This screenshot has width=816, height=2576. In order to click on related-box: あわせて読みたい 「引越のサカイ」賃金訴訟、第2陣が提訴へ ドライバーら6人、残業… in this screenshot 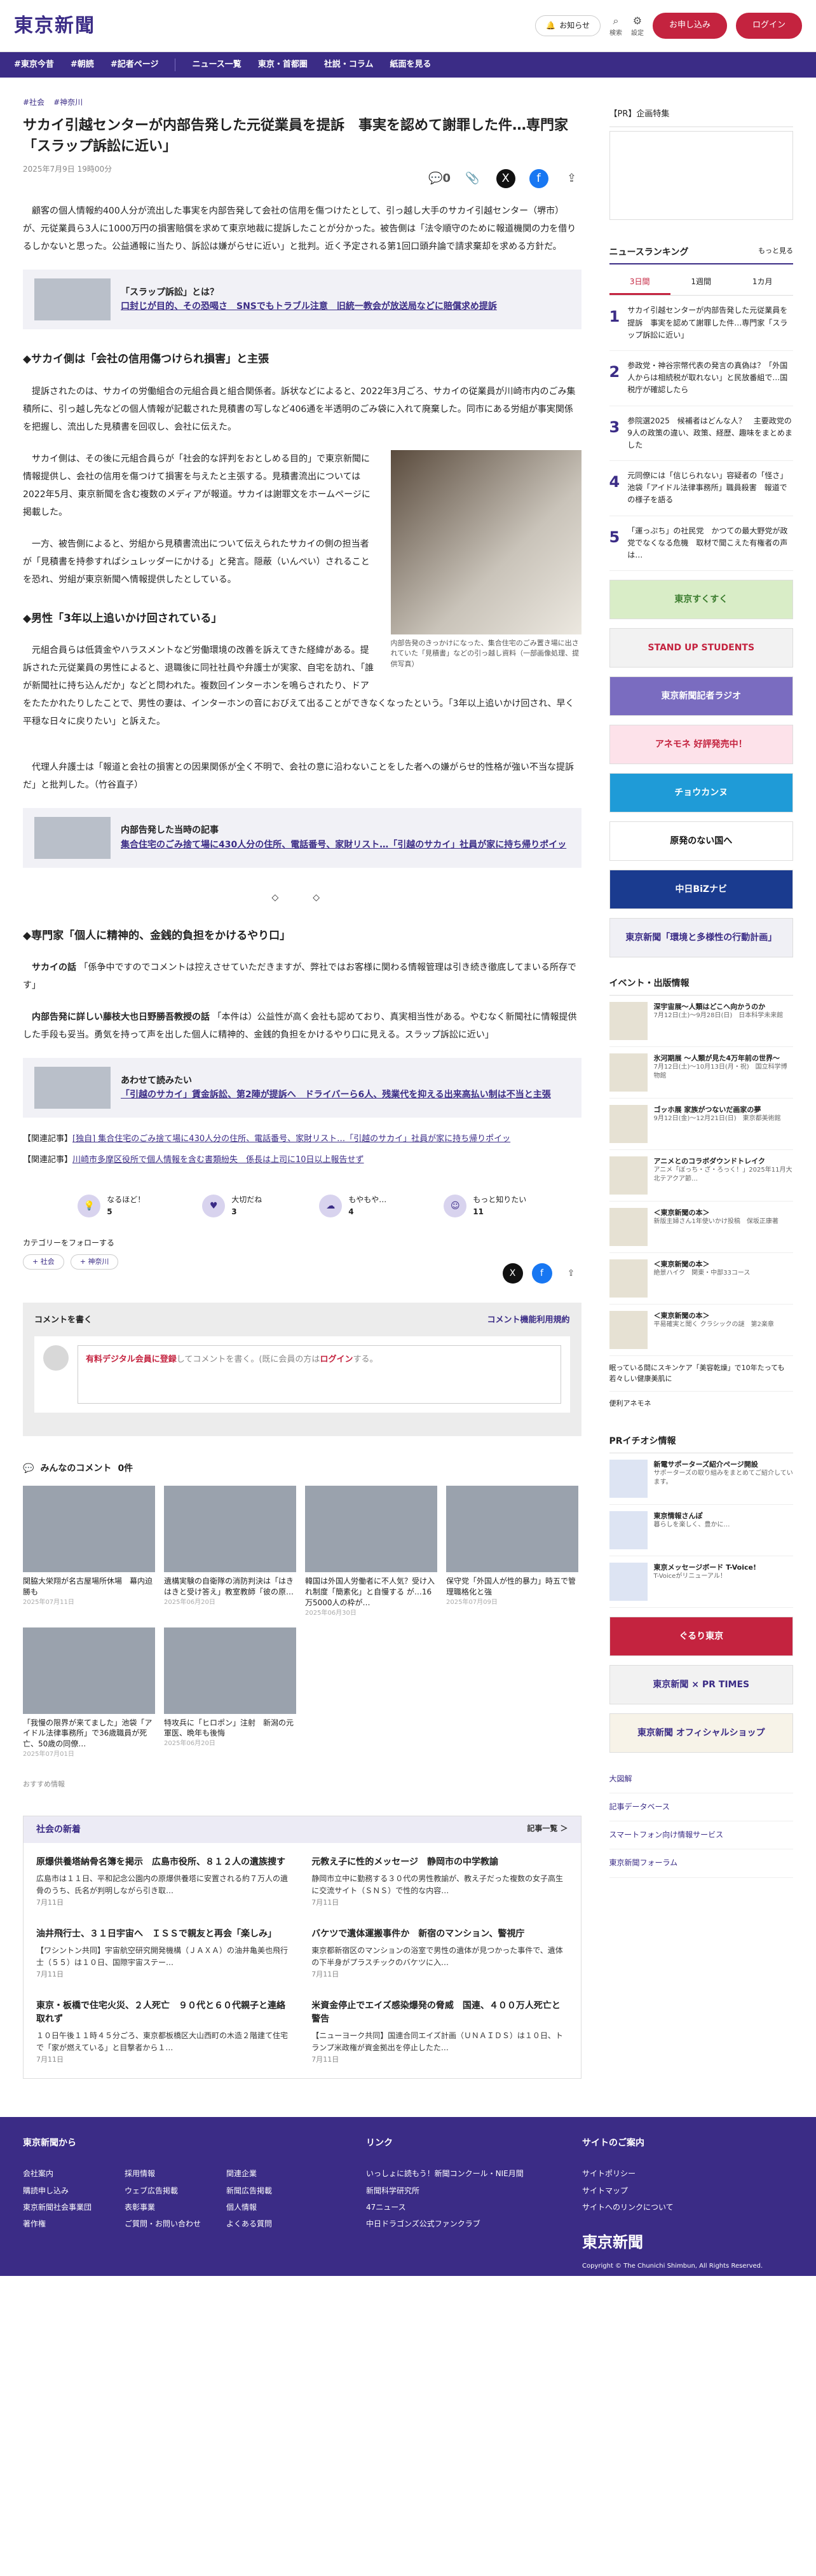, I will do `click(302, 1088)`.